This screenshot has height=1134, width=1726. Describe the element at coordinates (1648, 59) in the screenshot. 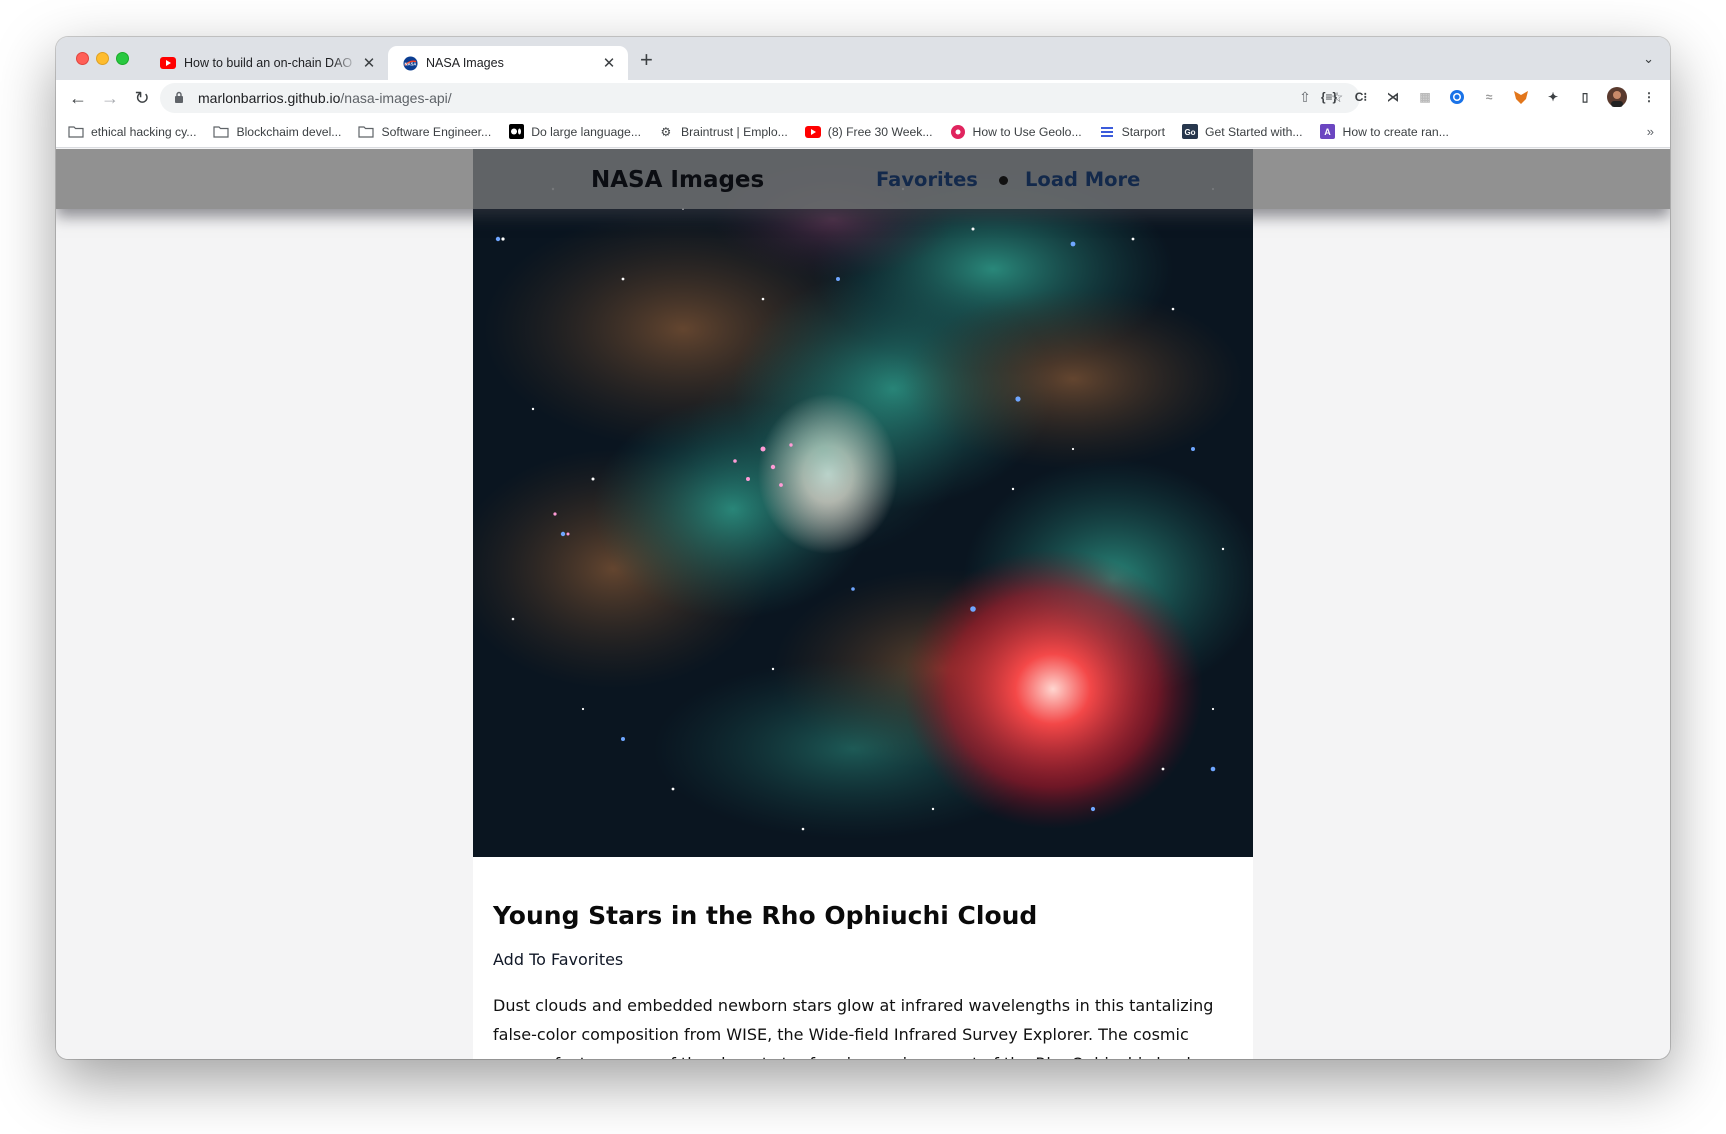

I see `chevron-down-icon: ⌄` at that location.